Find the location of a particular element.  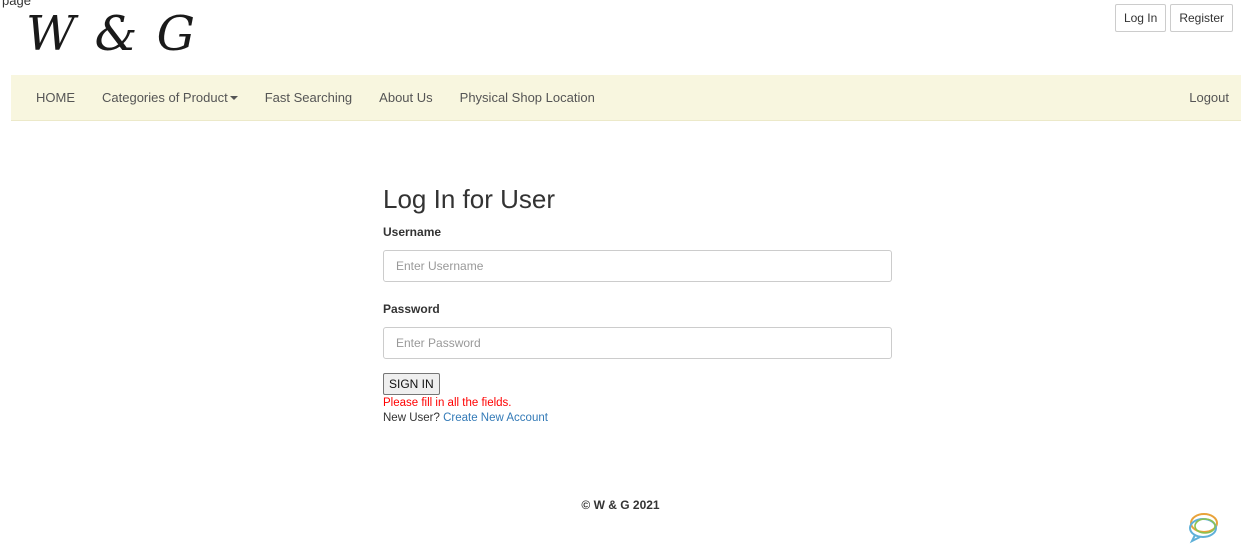

nav-item-fast-searching: Fast Searching is located at coordinates (308, 98).